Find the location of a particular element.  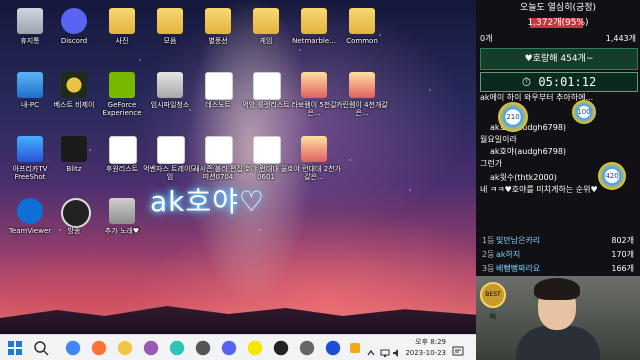

taskbar-clock: 오후 8:29 2023-10-23 is located at coordinates (422, 348).